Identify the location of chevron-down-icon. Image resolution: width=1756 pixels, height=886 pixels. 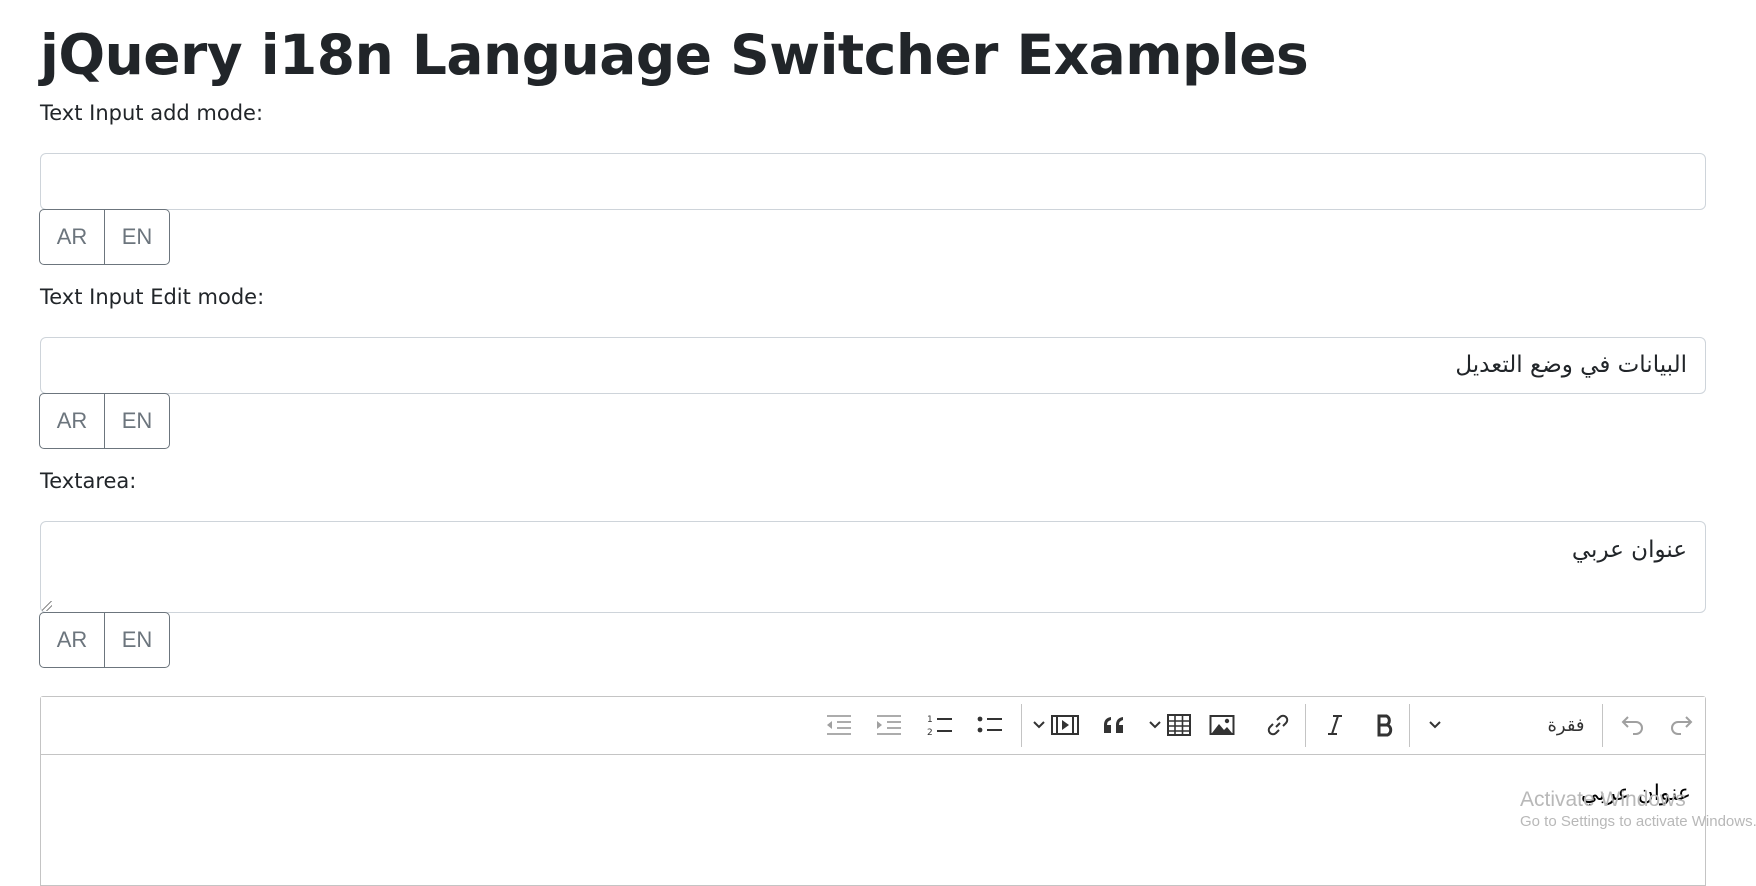
(1435, 725).